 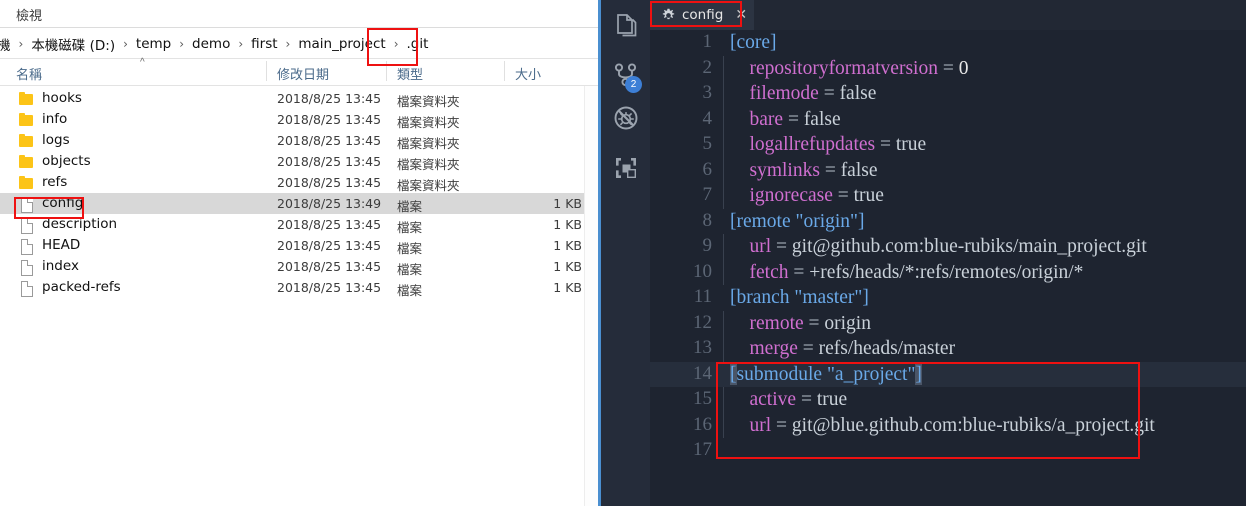 I want to click on code-token: [remote "origin"], so click(x=797, y=221).